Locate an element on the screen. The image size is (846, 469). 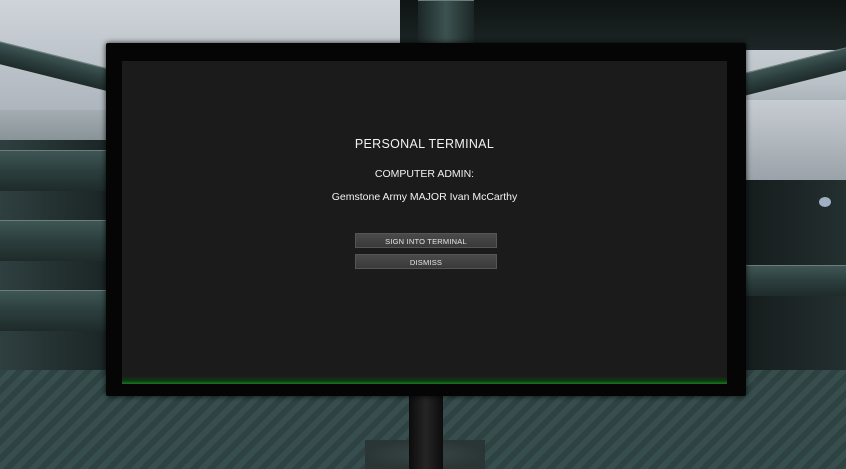
computer-admin-label: COMPUTER ADMIN: is located at coordinates (424, 174).